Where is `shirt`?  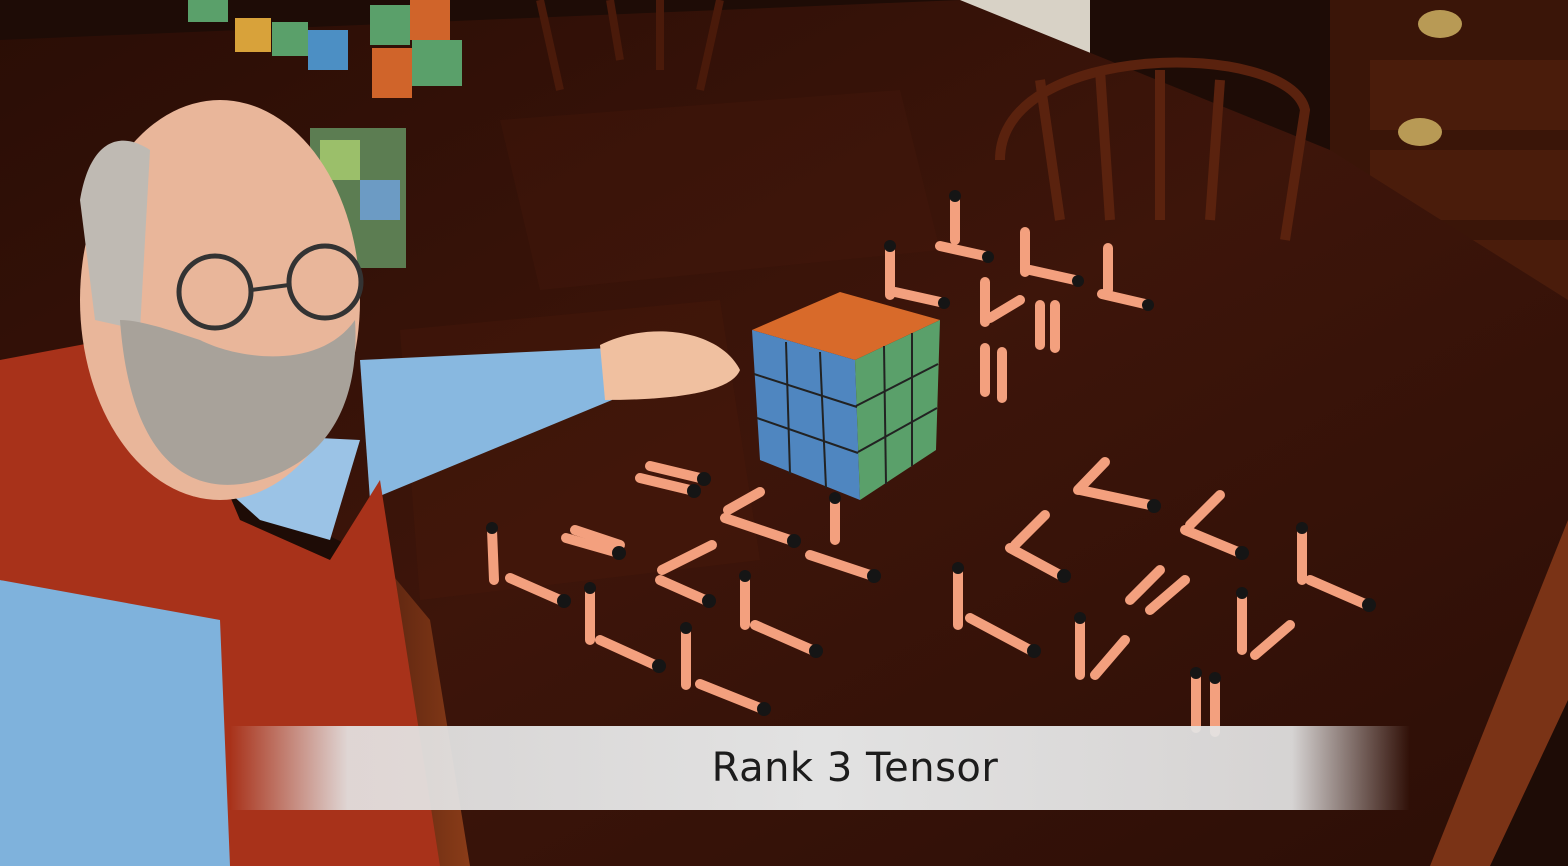 shirt is located at coordinates (125, 723).